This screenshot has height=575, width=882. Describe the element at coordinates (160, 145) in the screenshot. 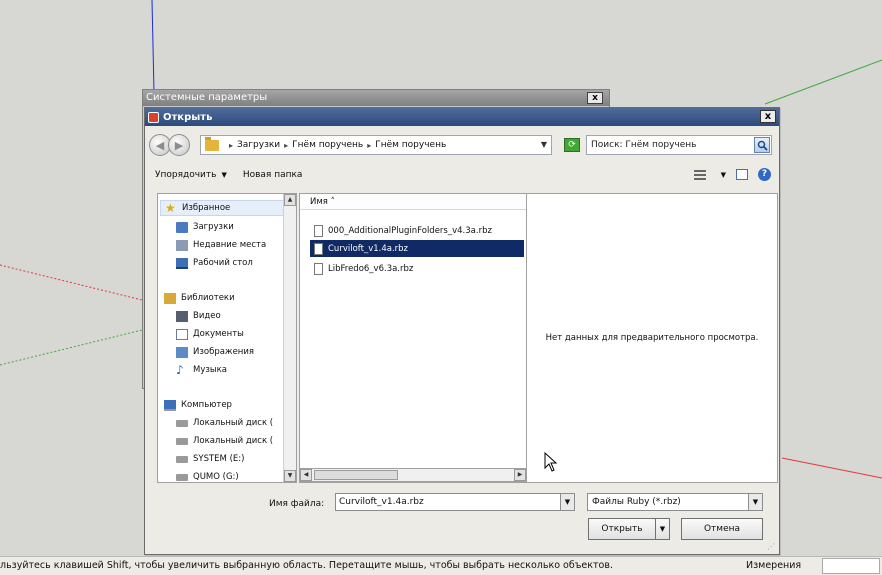

I see `back-icon: ◀` at that location.